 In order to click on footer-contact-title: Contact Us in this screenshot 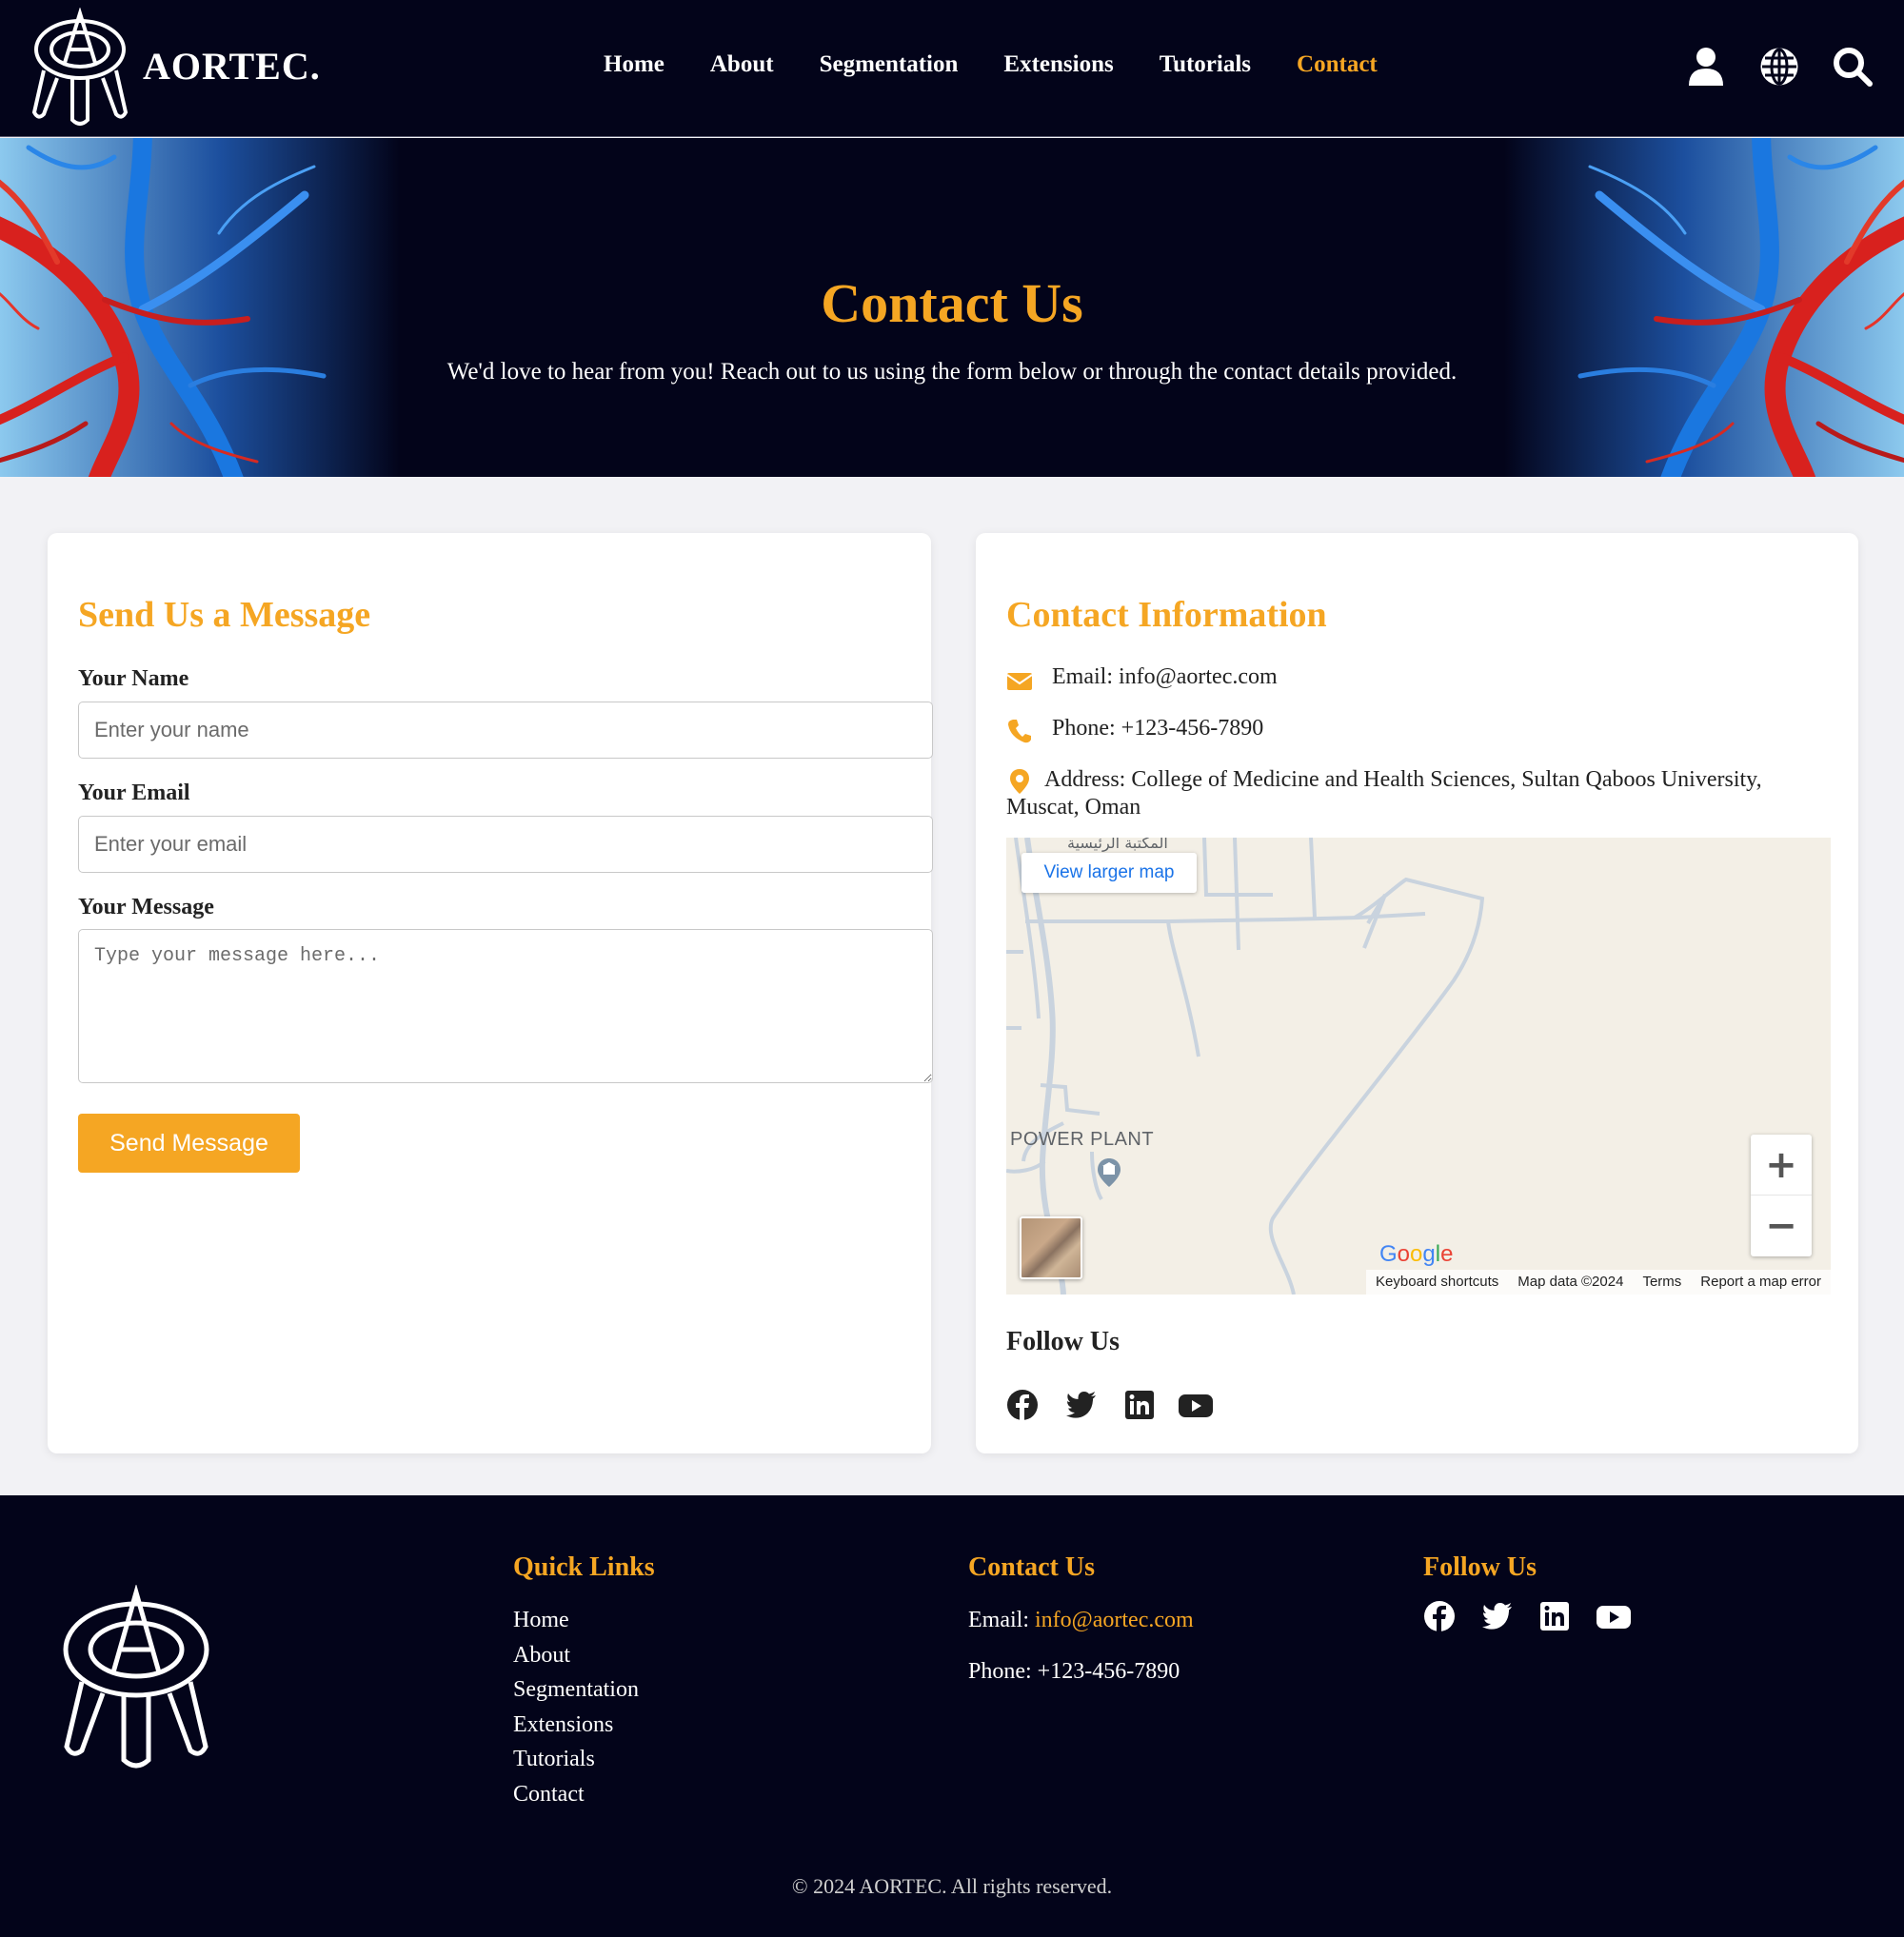, I will do `click(1031, 1567)`.